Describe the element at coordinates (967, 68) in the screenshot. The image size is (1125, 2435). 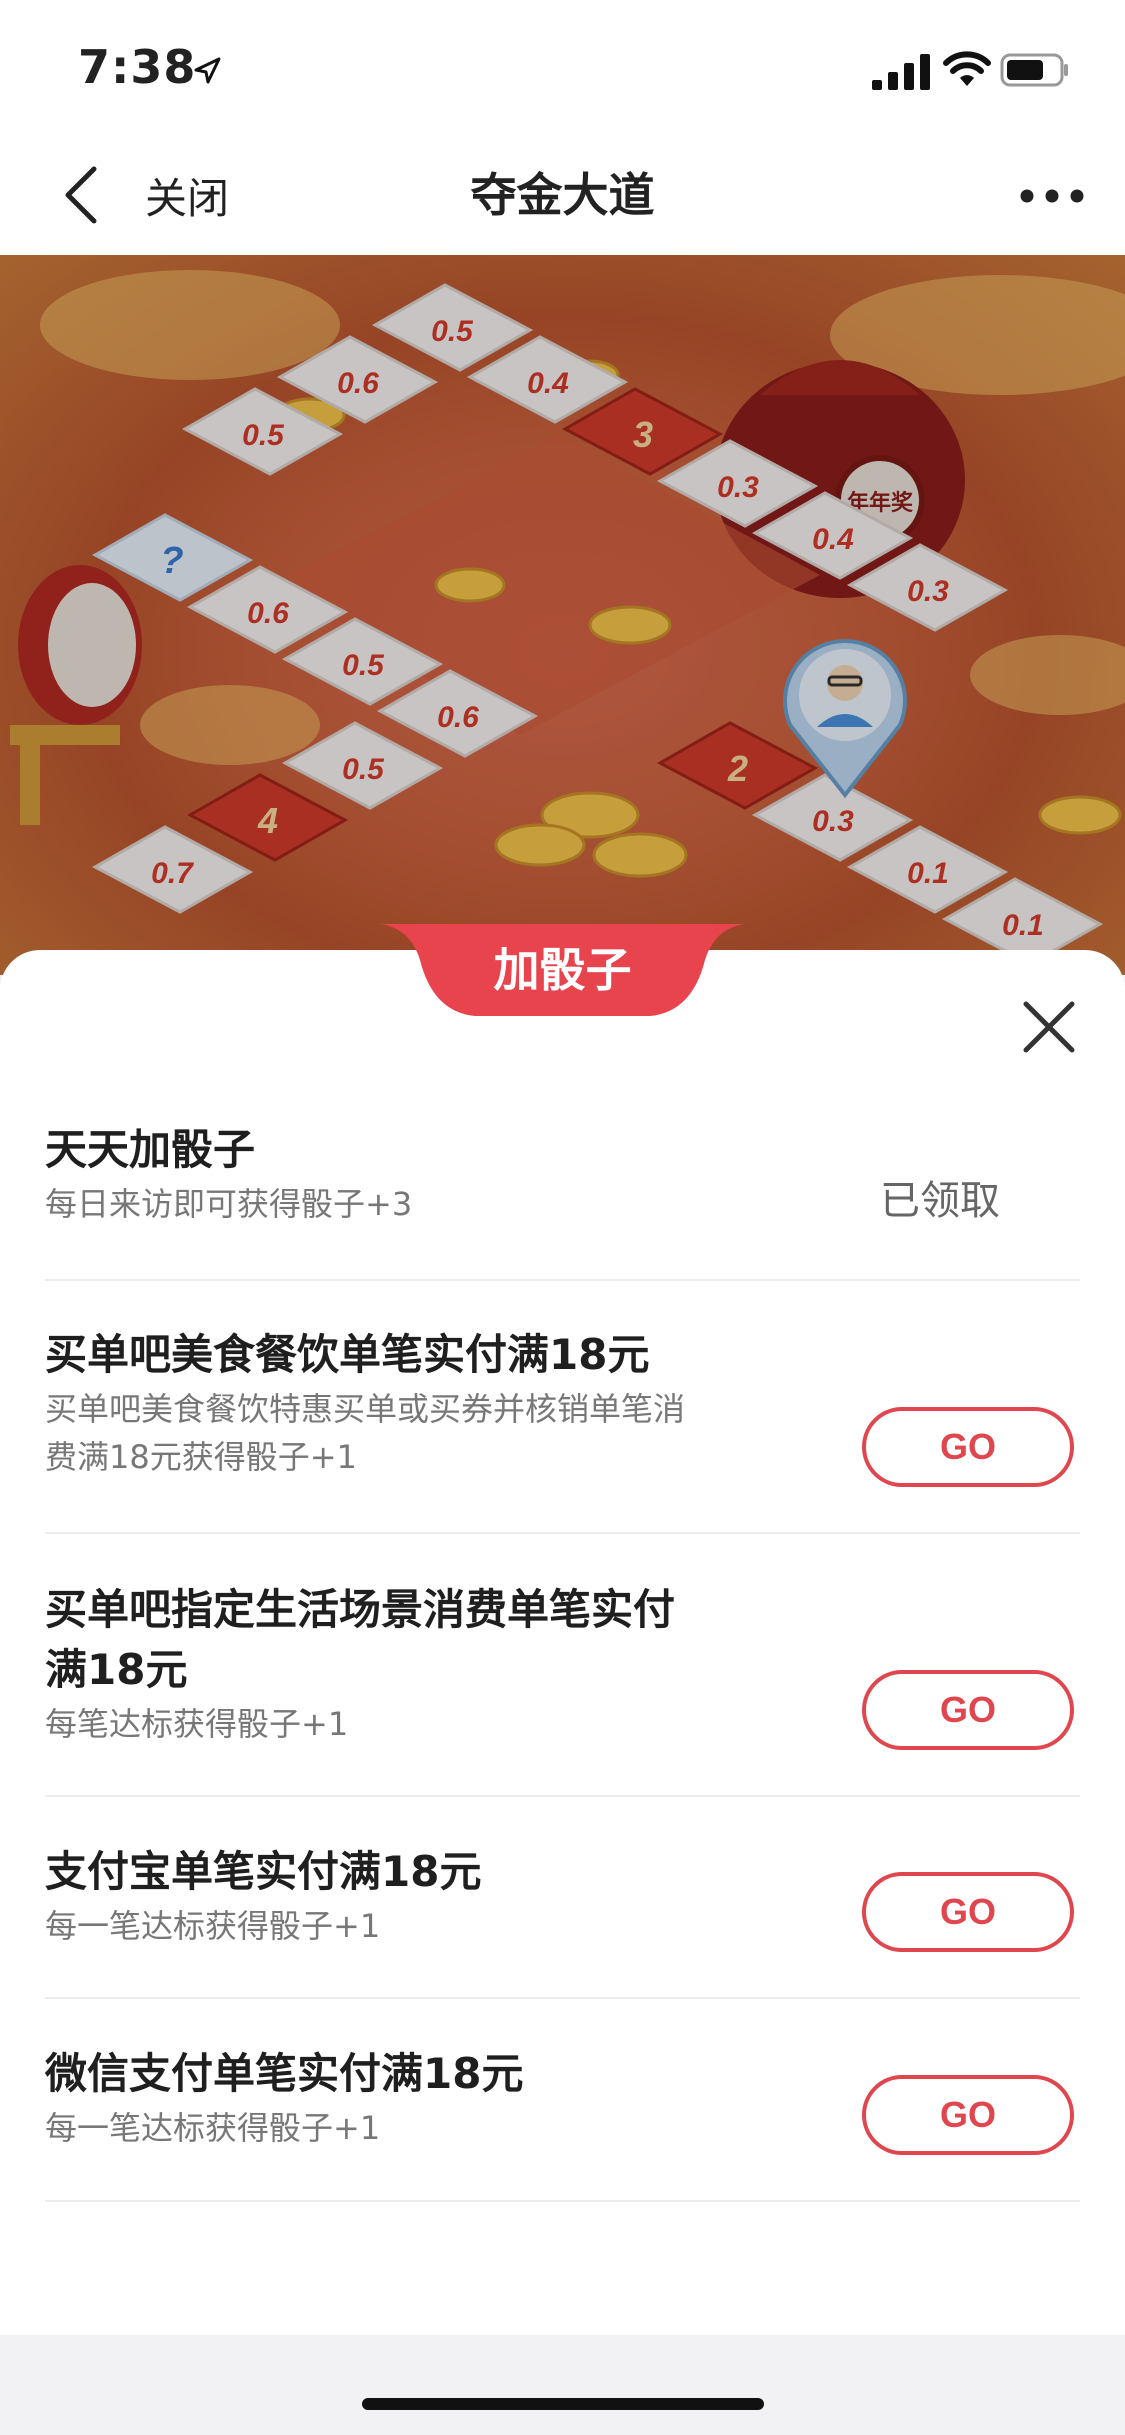
I see `wifi-icon` at that location.